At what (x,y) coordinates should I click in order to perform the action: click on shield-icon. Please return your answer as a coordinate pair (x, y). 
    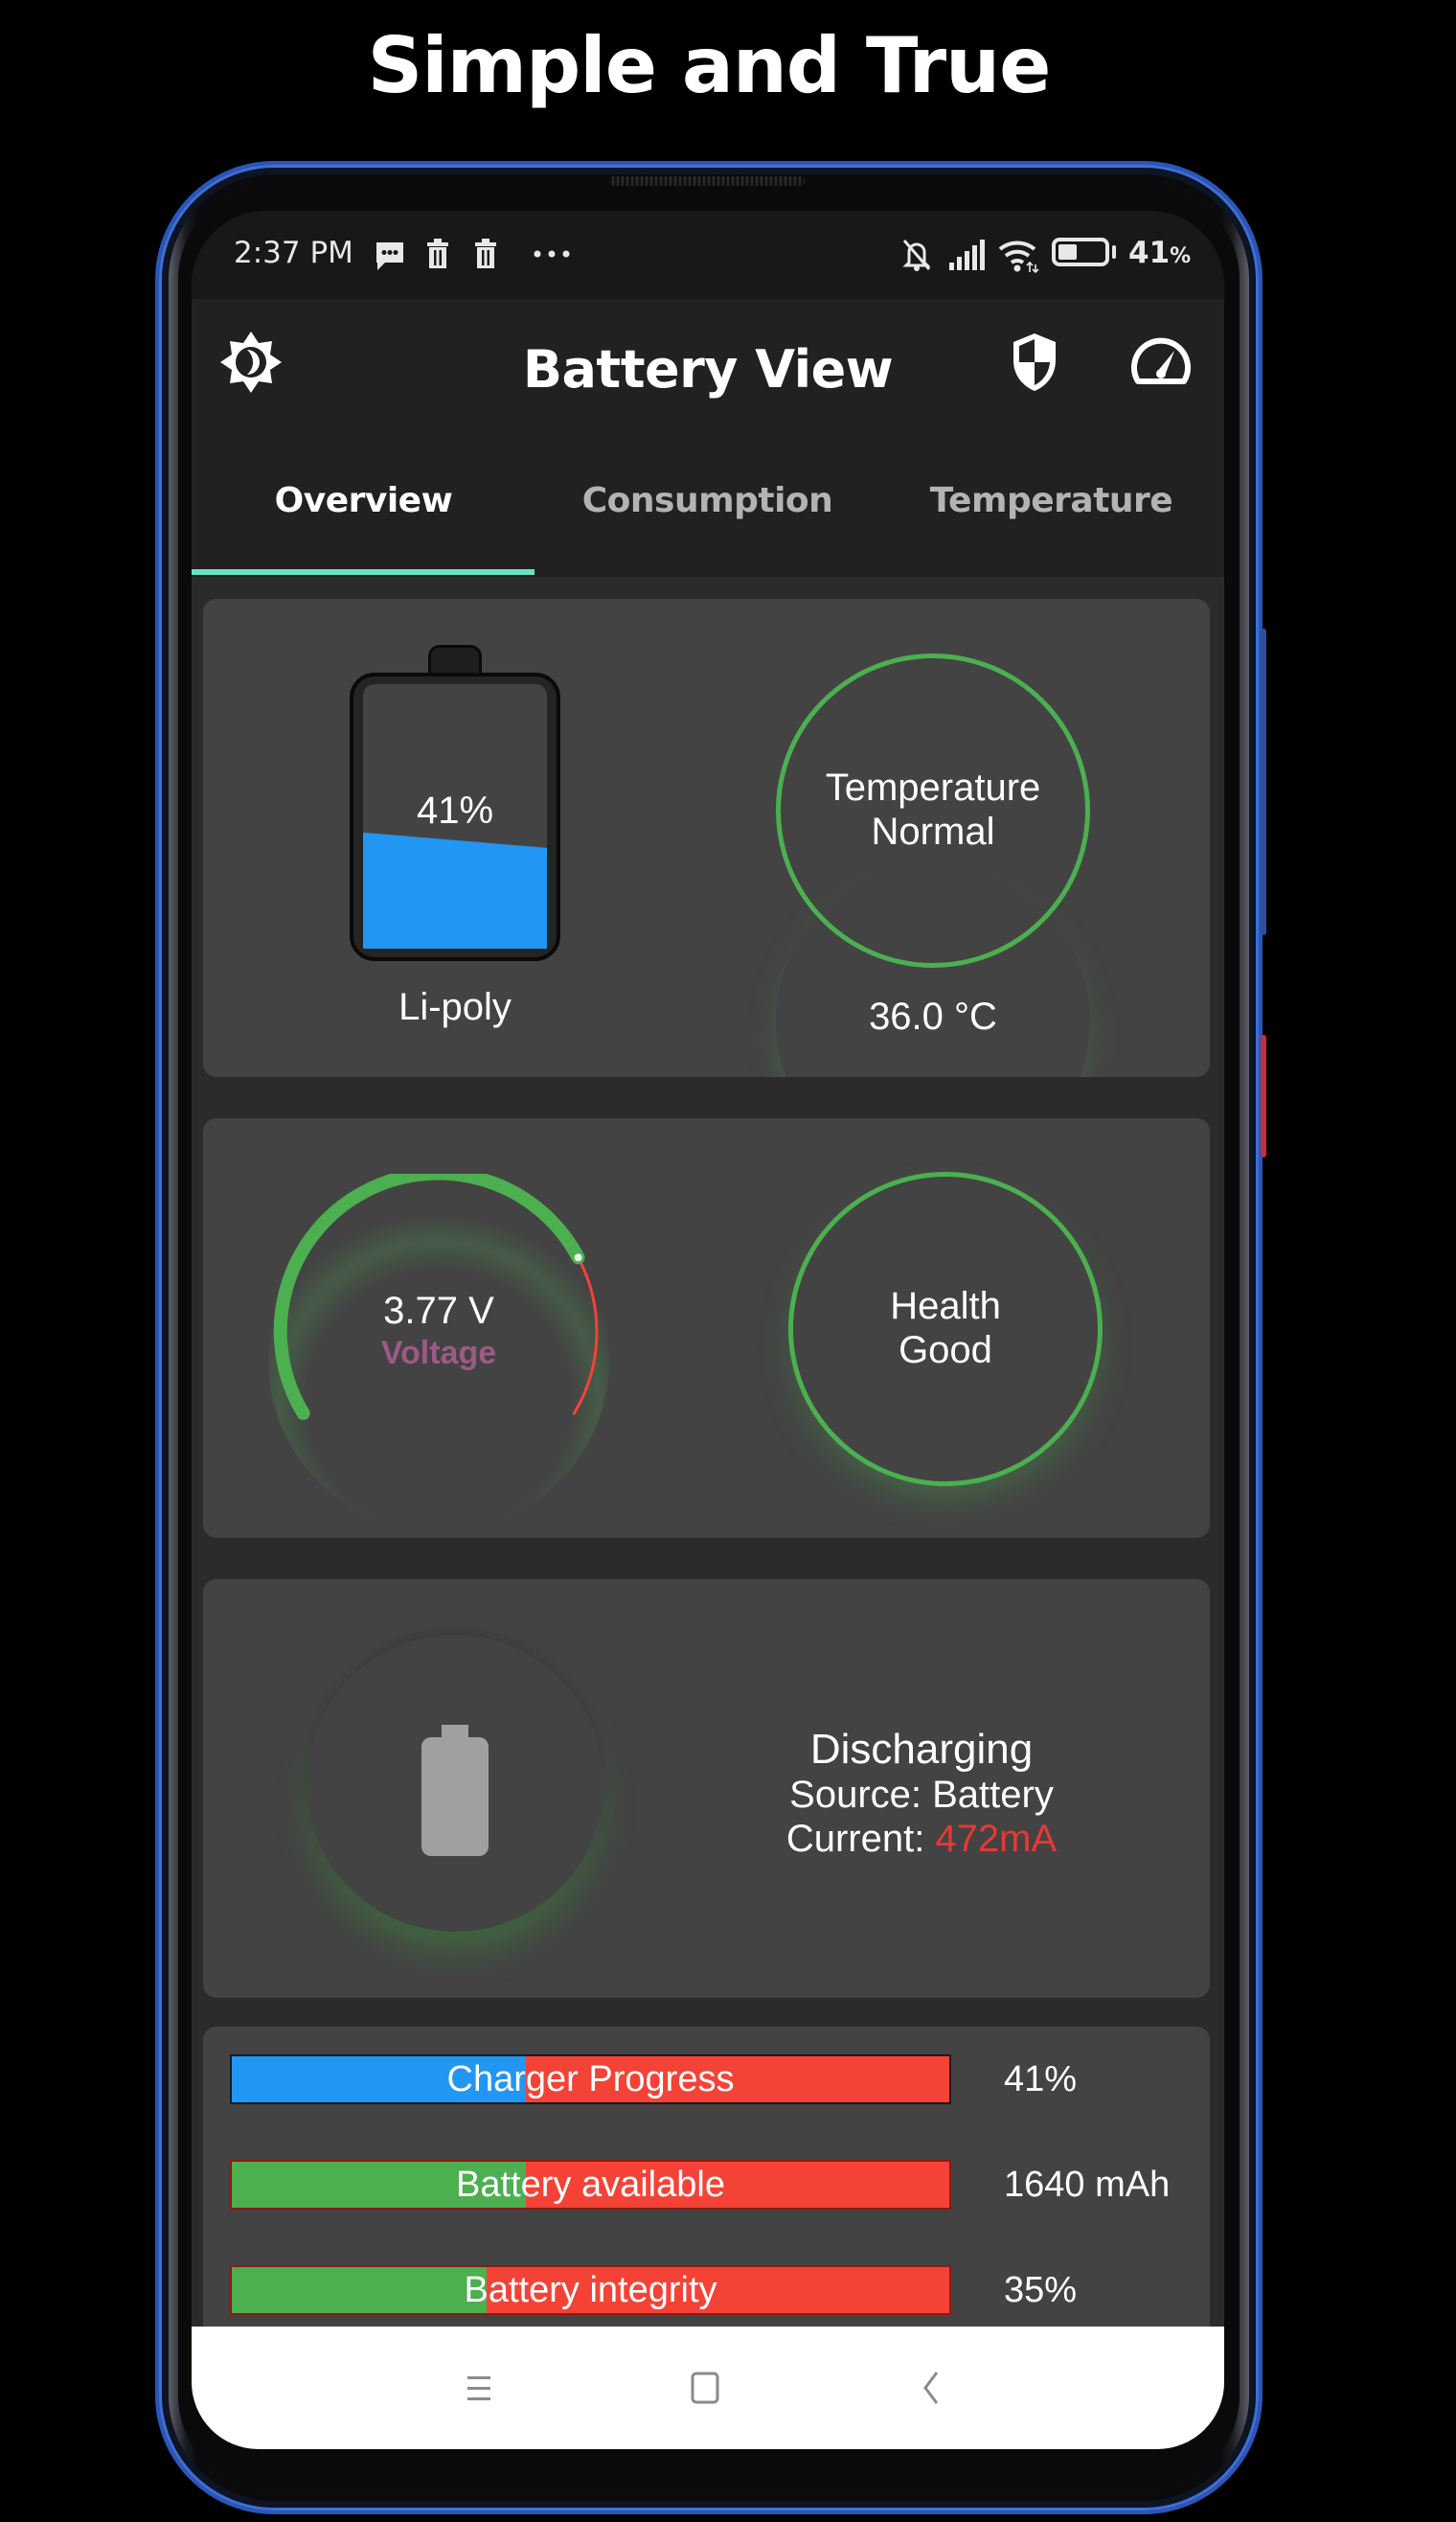
    Looking at the image, I should click on (1035, 362).